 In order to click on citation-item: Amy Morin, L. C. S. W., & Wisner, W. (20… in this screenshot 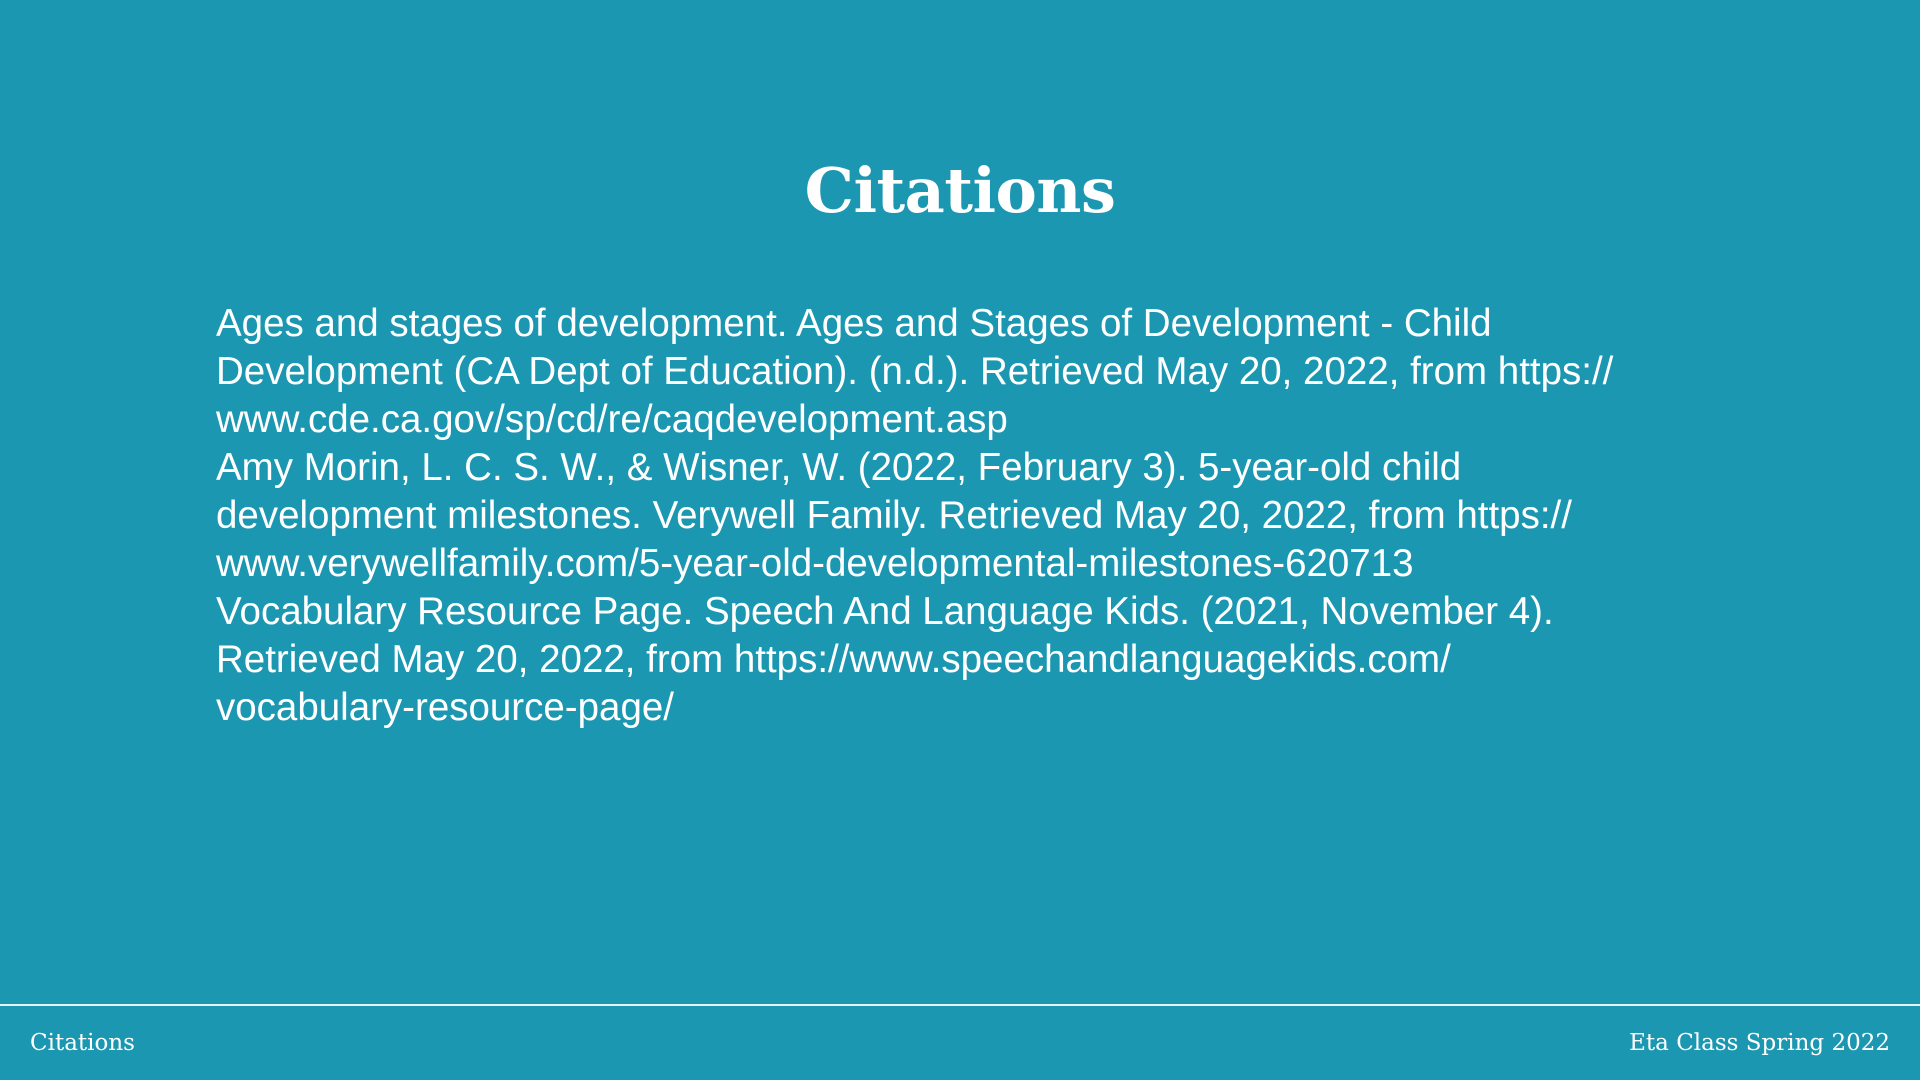, I will do `click(961, 516)`.